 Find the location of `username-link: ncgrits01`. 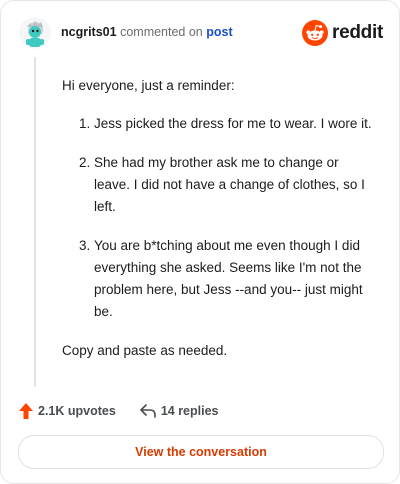

username-link: ncgrits01 is located at coordinates (89, 32).